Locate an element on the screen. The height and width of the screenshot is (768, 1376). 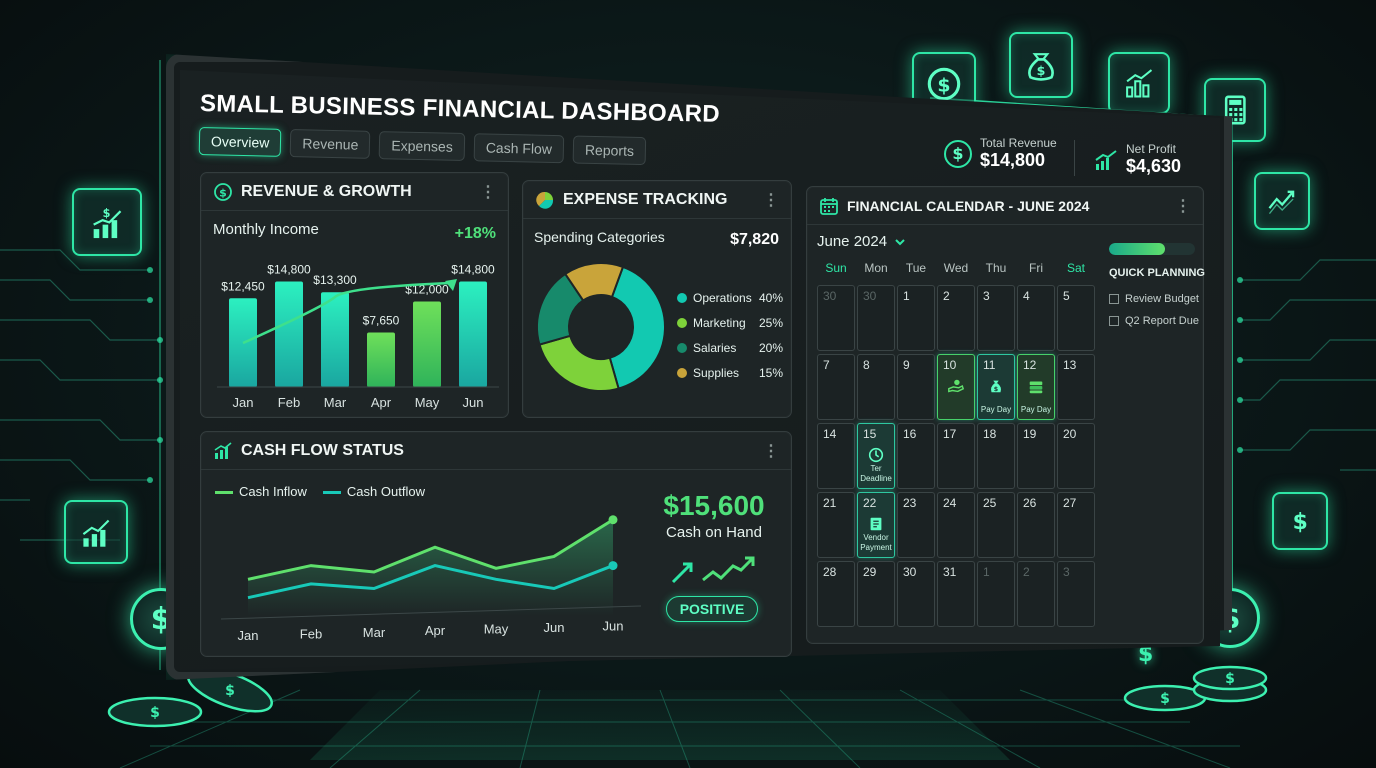
calendar-day: 18 is located at coordinates (996, 456).